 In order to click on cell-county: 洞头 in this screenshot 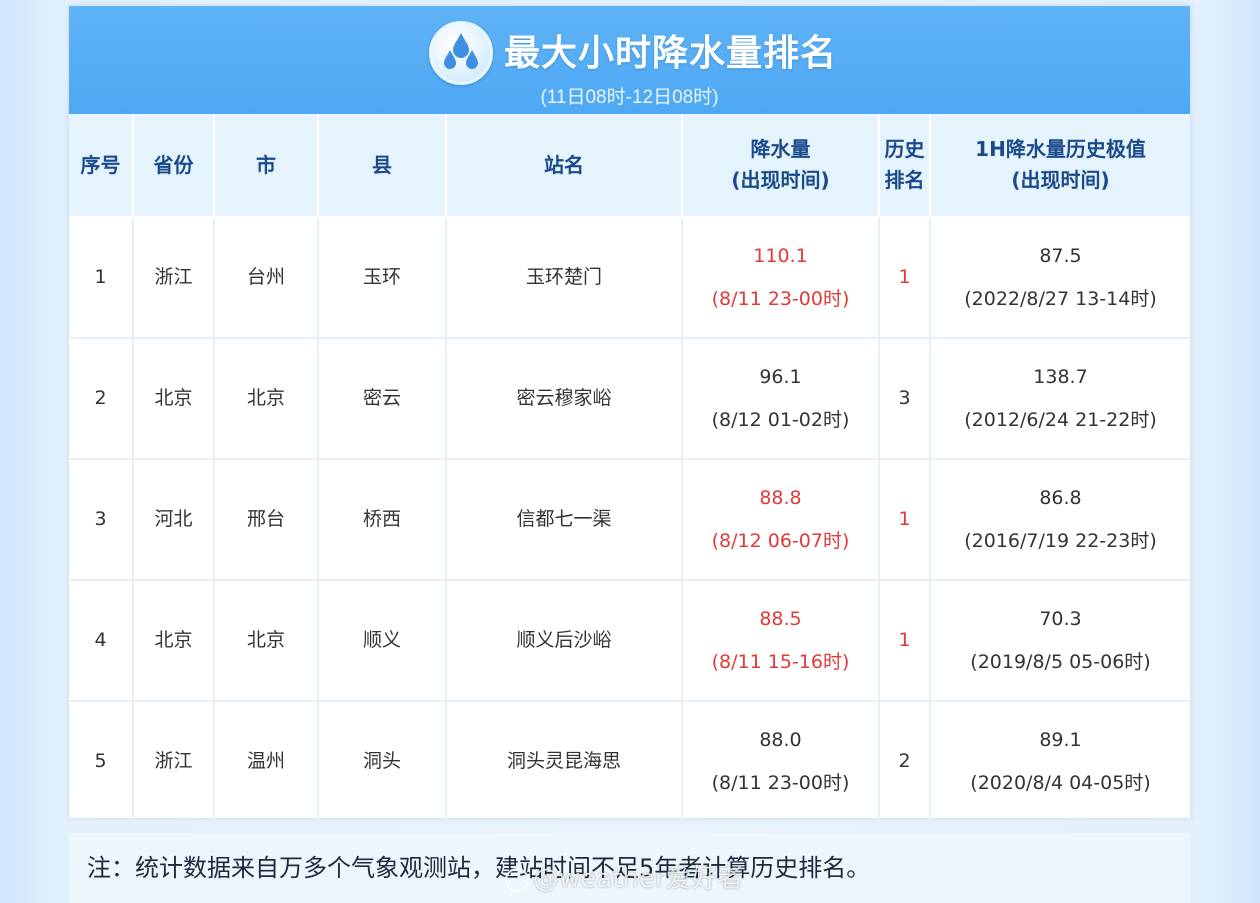, I will do `click(382, 762)`.